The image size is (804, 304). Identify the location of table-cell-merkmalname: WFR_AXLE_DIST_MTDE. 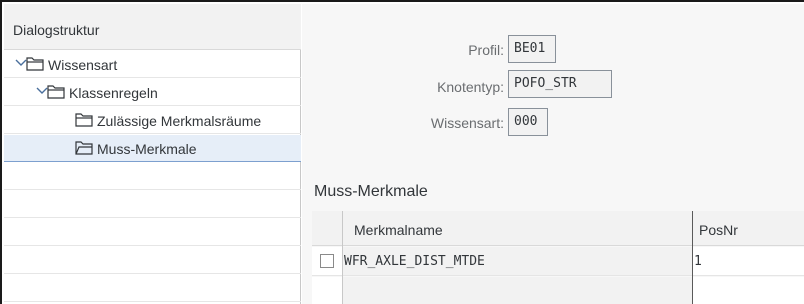
(517, 261).